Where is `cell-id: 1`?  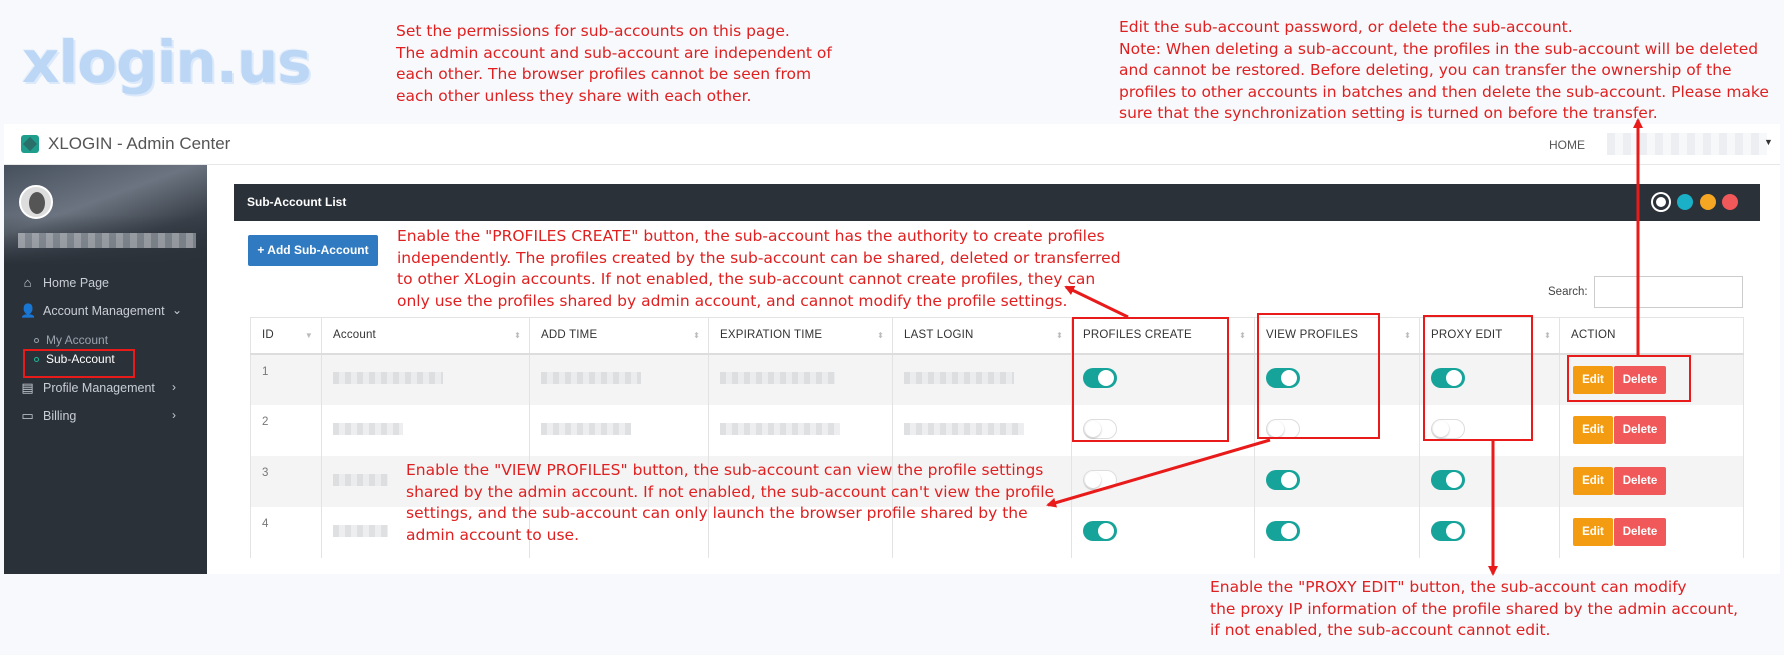 cell-id: 1 is located at coordinates (286, 379).